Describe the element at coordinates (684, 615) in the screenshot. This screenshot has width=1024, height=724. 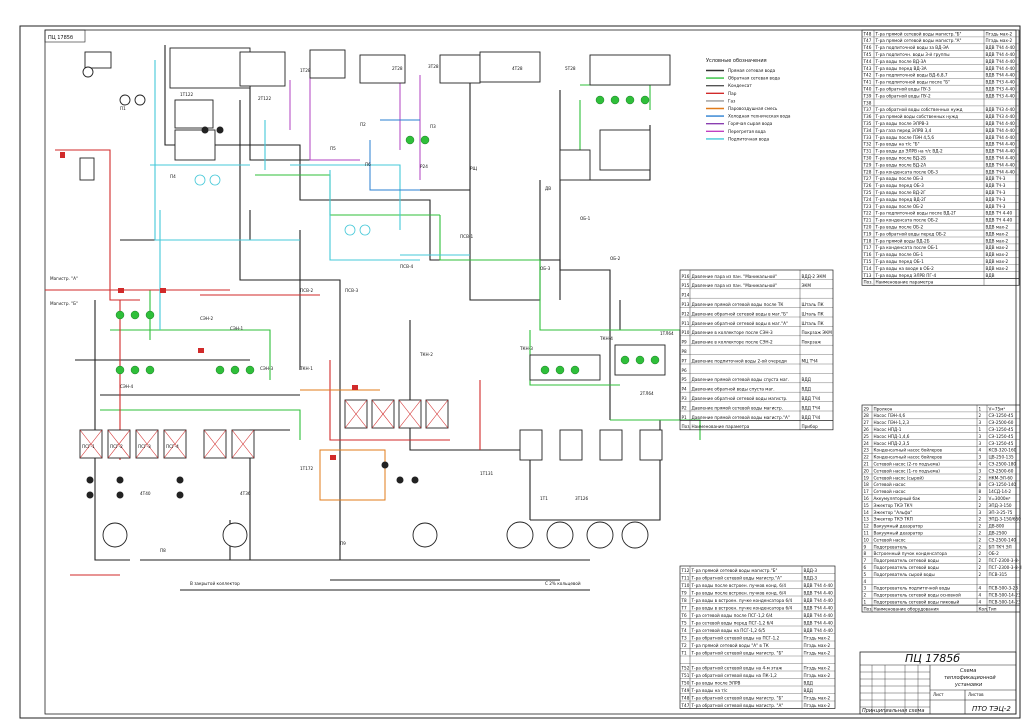
I see `table-cell: Т6` at that location.